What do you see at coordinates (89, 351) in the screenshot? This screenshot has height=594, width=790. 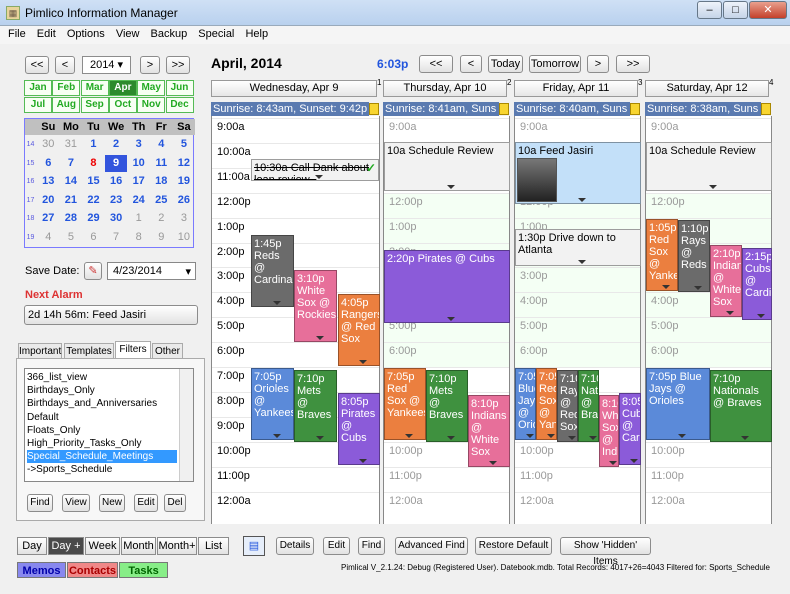 I see `tab-templates: Templates` at bounding box center [89, 351].